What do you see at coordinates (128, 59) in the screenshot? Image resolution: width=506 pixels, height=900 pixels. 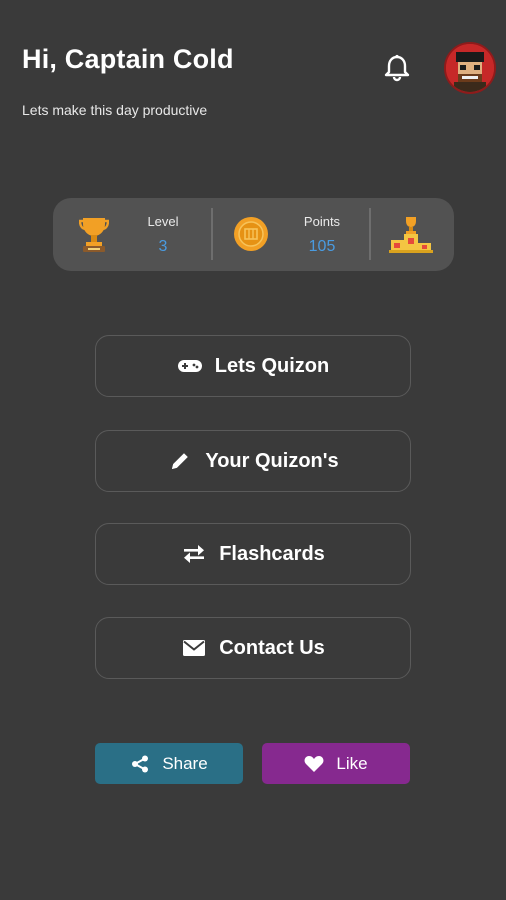 I see `greeting-title: Hi, Captain Cold` at bounding box center [128, 59].